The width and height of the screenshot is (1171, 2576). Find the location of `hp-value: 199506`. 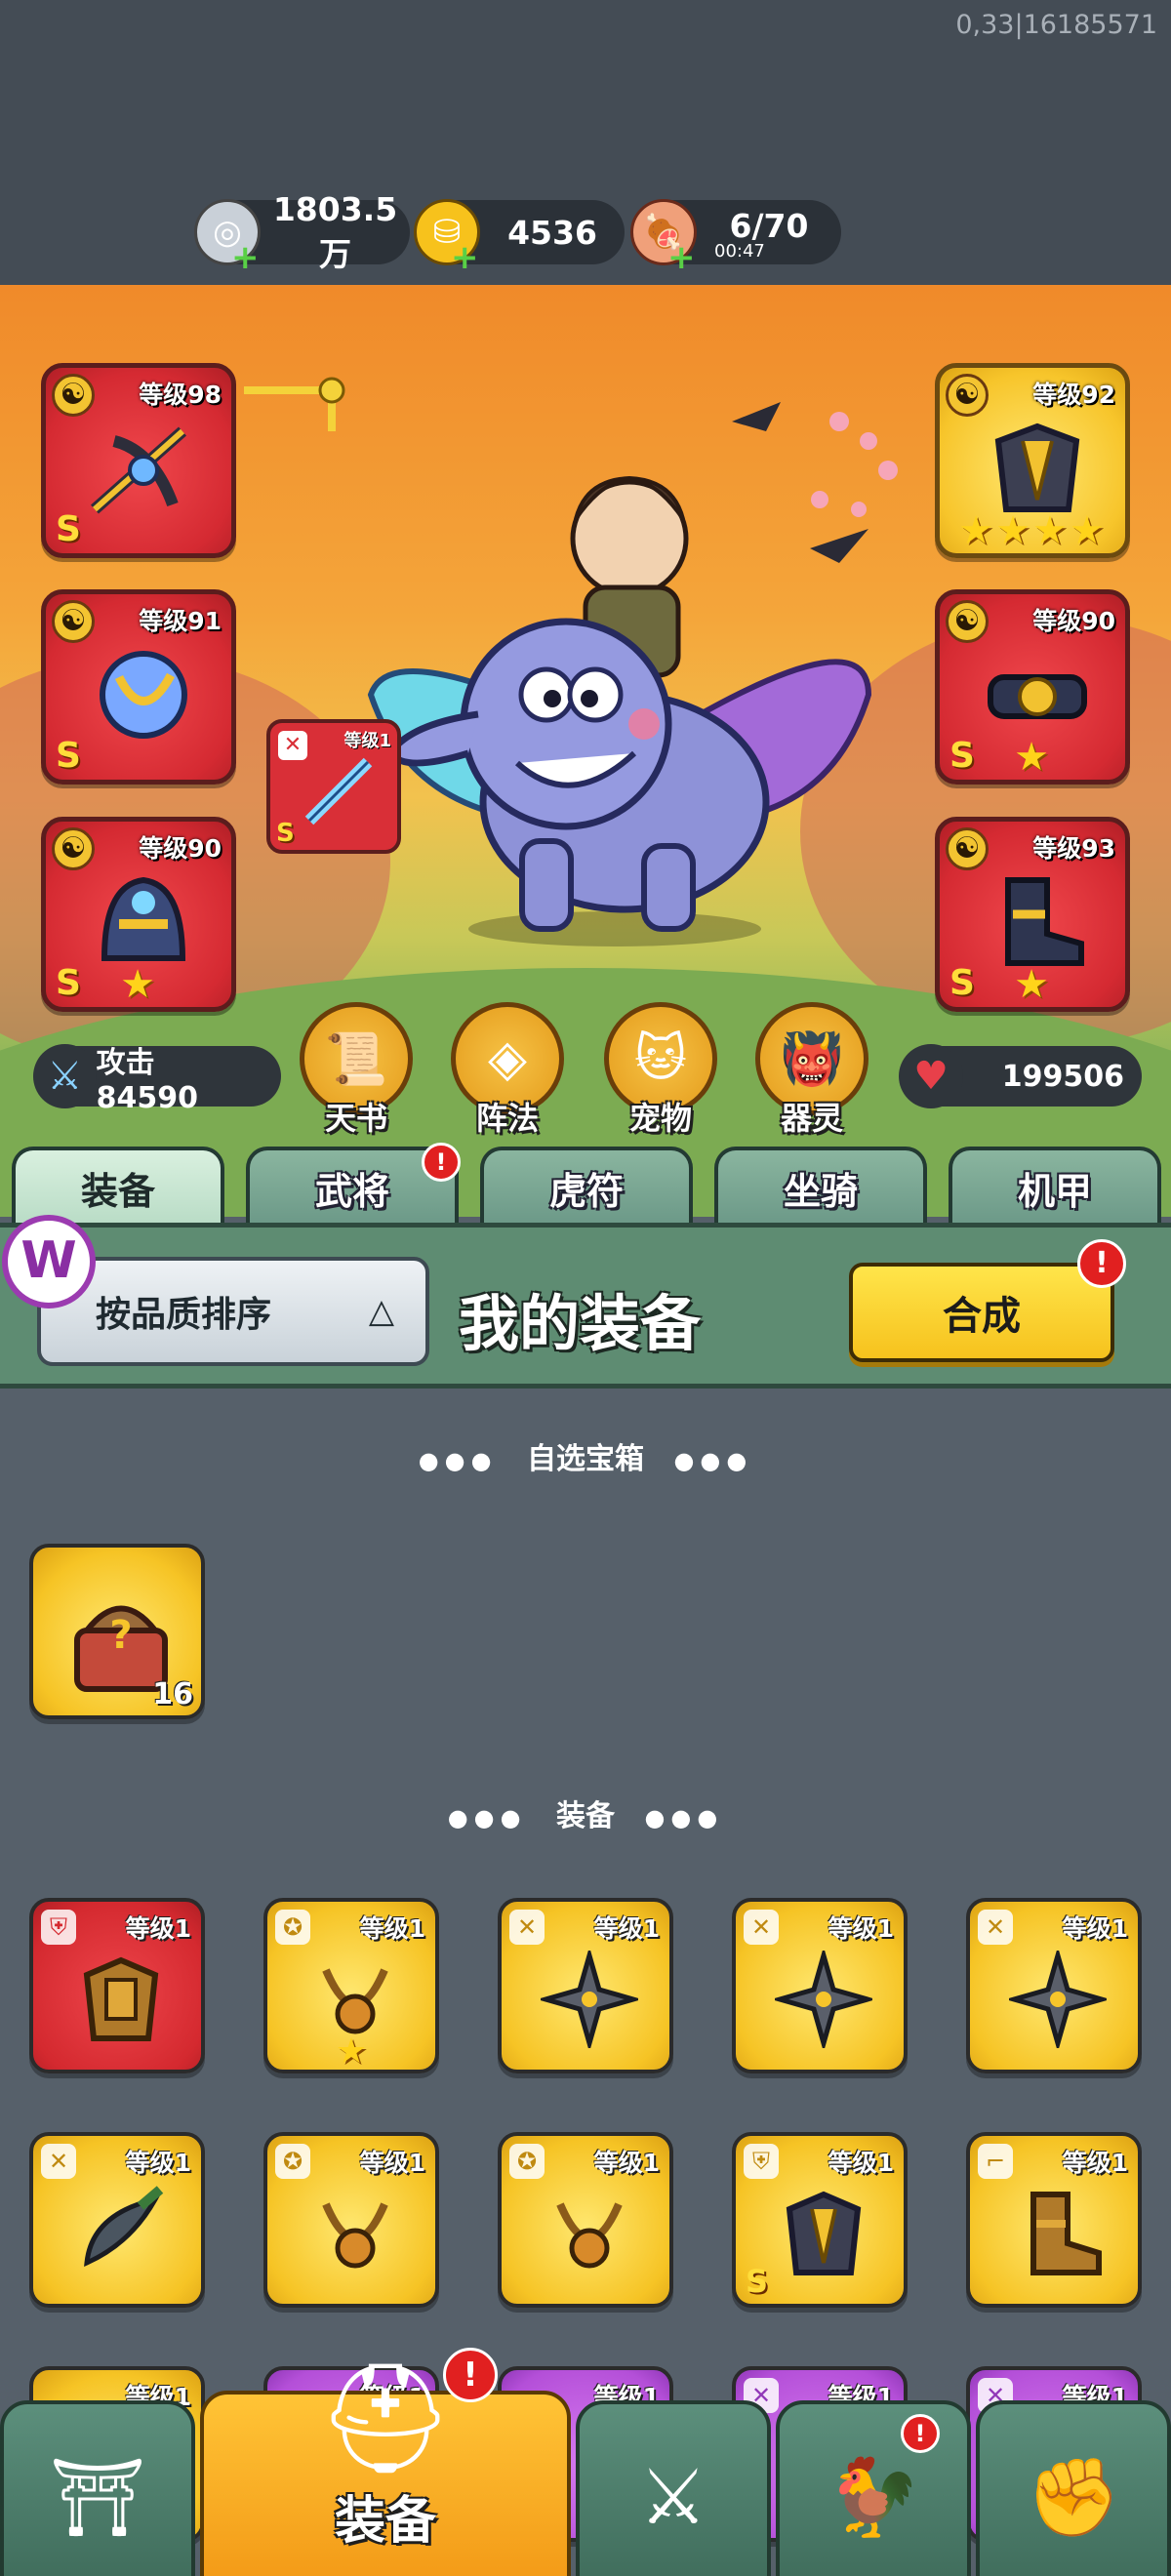

hp-value: 199506 is located at coordinates (1062, 1076).